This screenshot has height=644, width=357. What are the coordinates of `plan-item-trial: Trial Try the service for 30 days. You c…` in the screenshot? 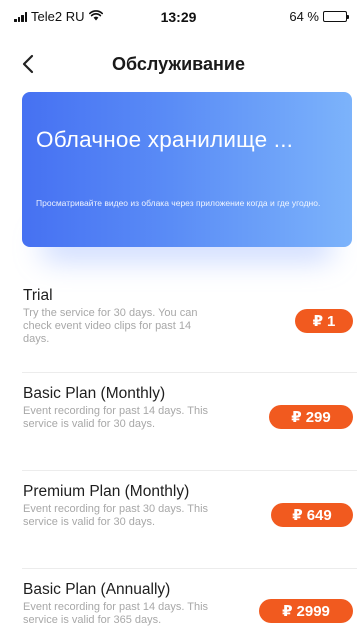 It's located at (189, 324).